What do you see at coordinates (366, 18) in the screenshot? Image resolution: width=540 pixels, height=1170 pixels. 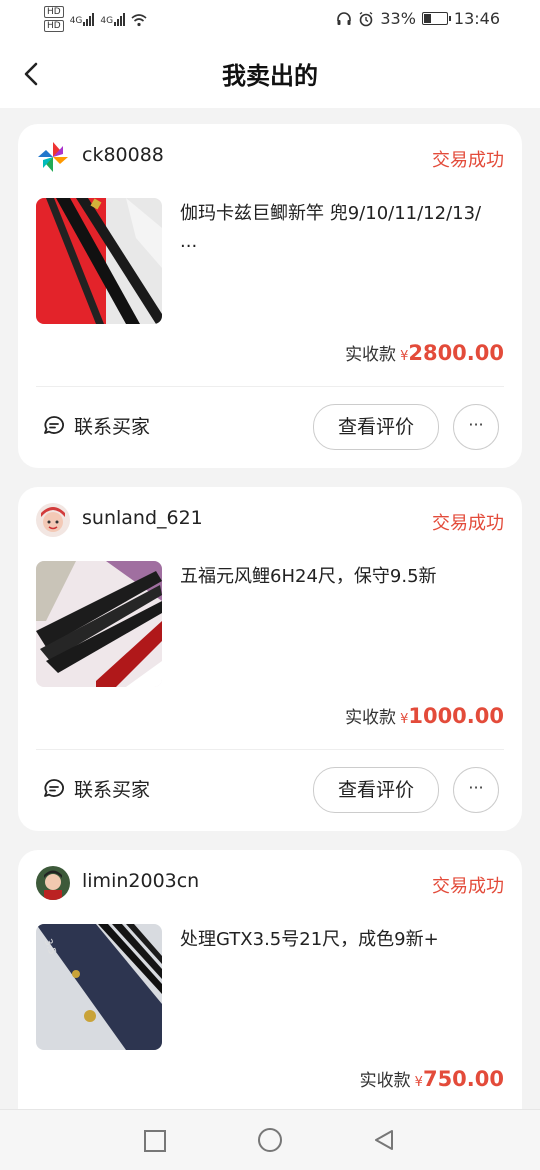 I see `alarm-icon` at bounding box center [366, 18].